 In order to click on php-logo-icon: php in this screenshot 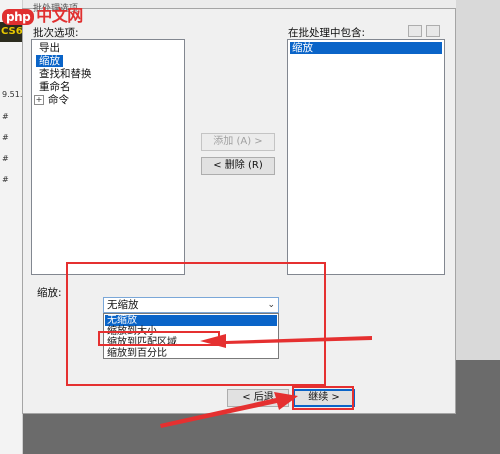, I will do `click(18, 17)`.